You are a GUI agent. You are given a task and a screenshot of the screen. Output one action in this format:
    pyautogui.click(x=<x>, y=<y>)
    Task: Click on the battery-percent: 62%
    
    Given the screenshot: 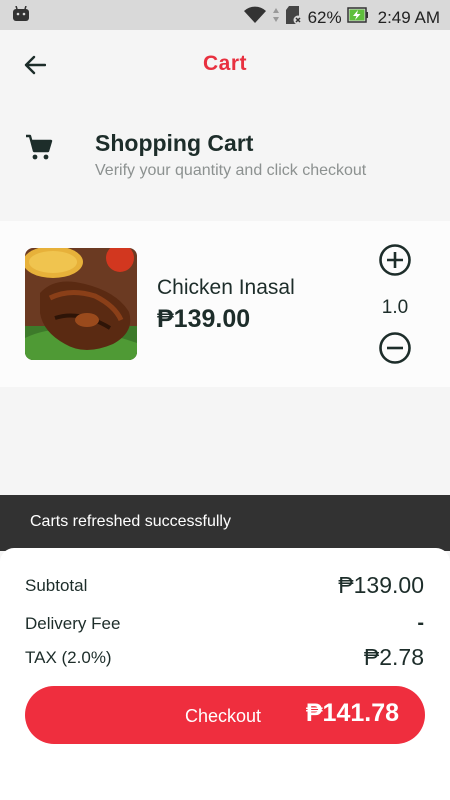 What is the action you would take?
    pyautogui.click(x=324, y=17)
    